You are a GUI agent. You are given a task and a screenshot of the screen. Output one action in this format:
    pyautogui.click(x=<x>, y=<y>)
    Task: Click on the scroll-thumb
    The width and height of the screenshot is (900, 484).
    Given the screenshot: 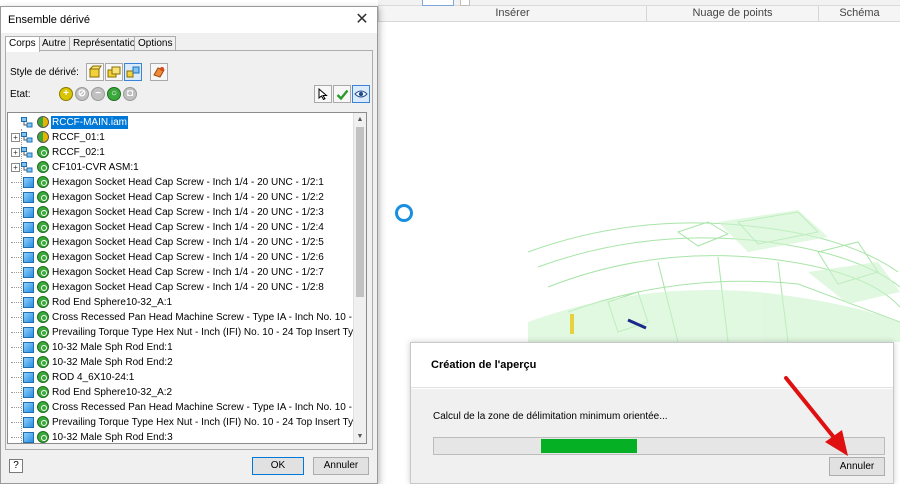 What is the action you would take?
    pyautogui.click(x=360, y=212)
    